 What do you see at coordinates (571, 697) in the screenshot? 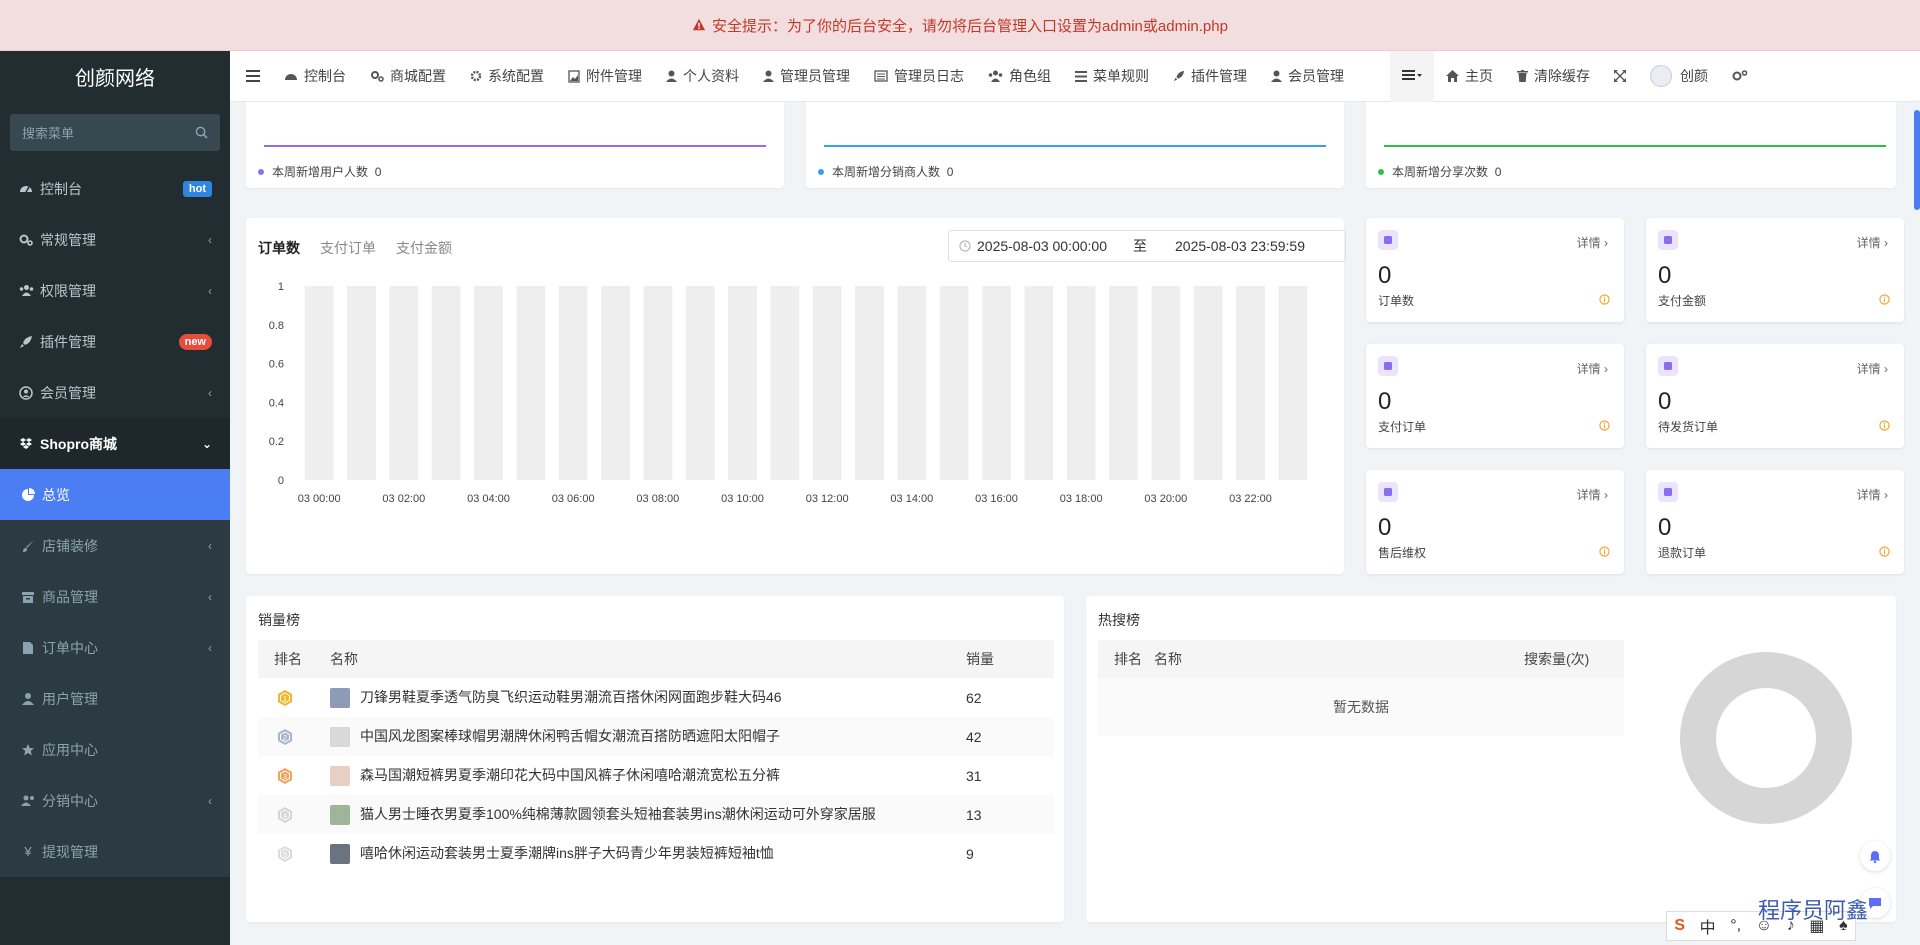
I see `product-name: 刀锋男鞋夏季透气防臭飞织运动鞋男潮流百搭休闲网面跑步鞋大码46` at bounding box center [571, 697].